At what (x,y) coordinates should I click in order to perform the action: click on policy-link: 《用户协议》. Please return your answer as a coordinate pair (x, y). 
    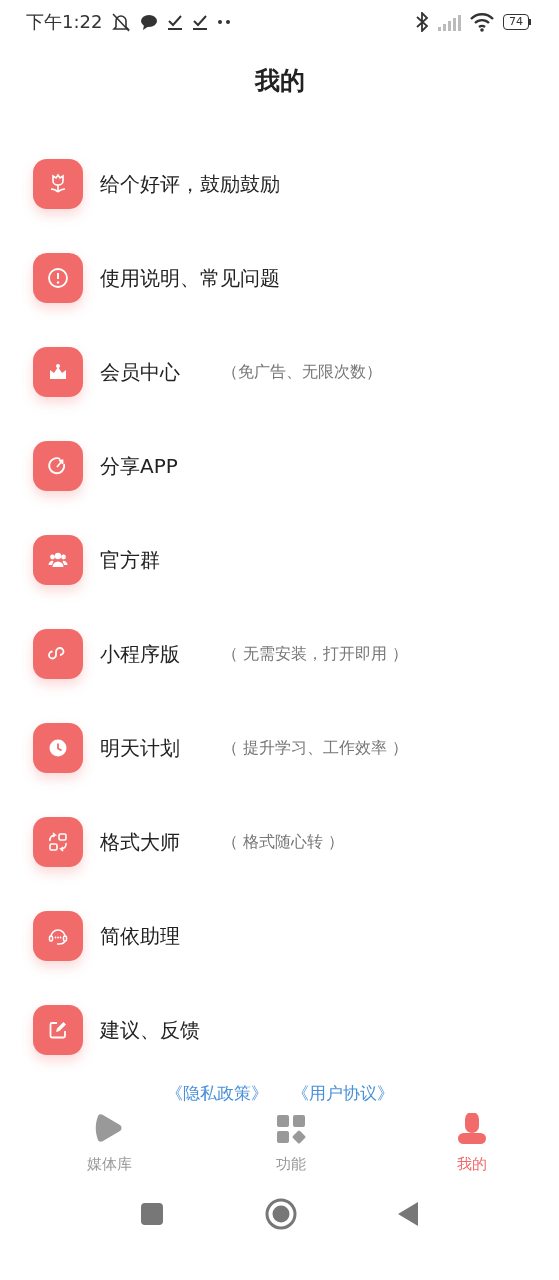
    Looking at the image, I should click on (342, 1093).